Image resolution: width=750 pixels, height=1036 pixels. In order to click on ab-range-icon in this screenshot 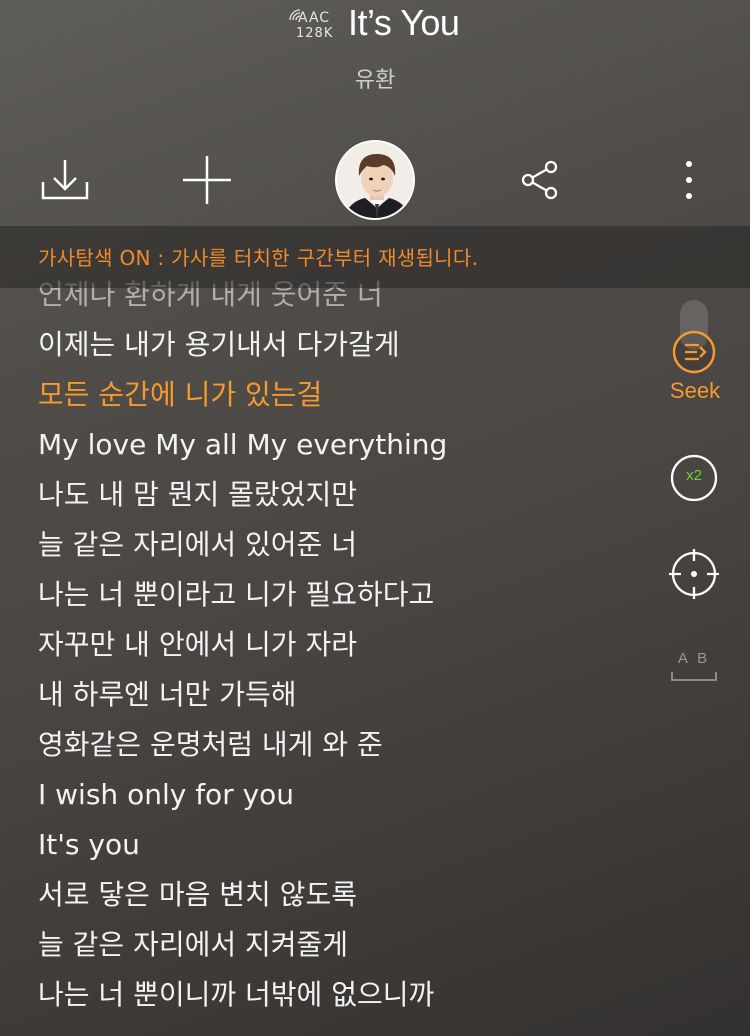, I will do `click(694, 676)`.